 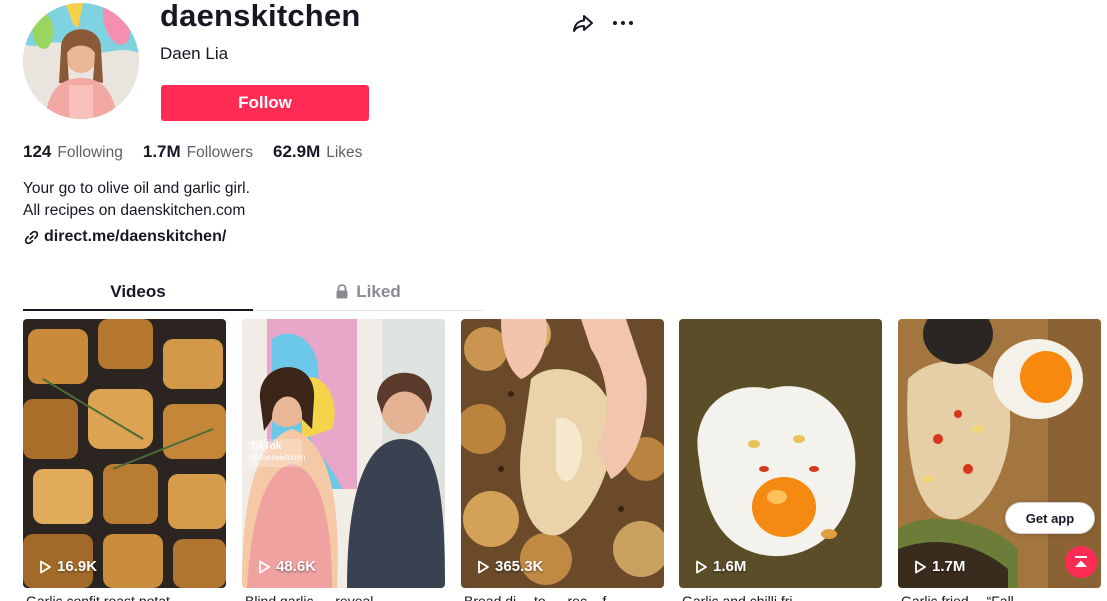 I want to click on video-card: 16.9K, so click(x=124, y=453).